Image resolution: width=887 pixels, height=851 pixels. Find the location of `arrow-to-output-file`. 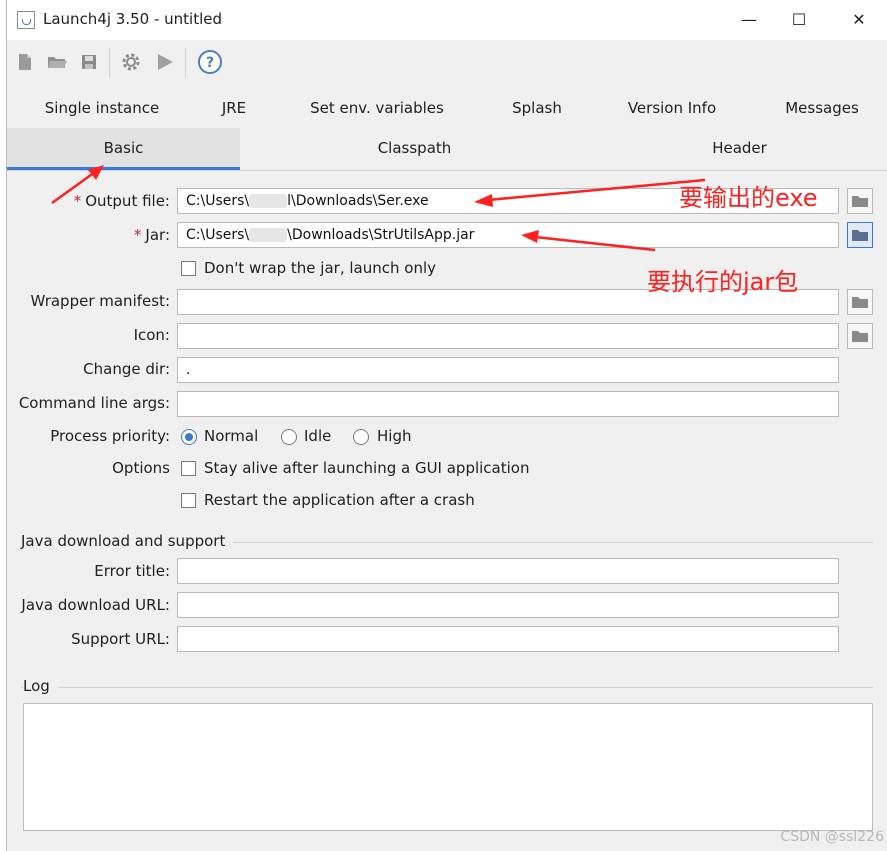

arrow-to-output-file is located at coordinates (596, 190).